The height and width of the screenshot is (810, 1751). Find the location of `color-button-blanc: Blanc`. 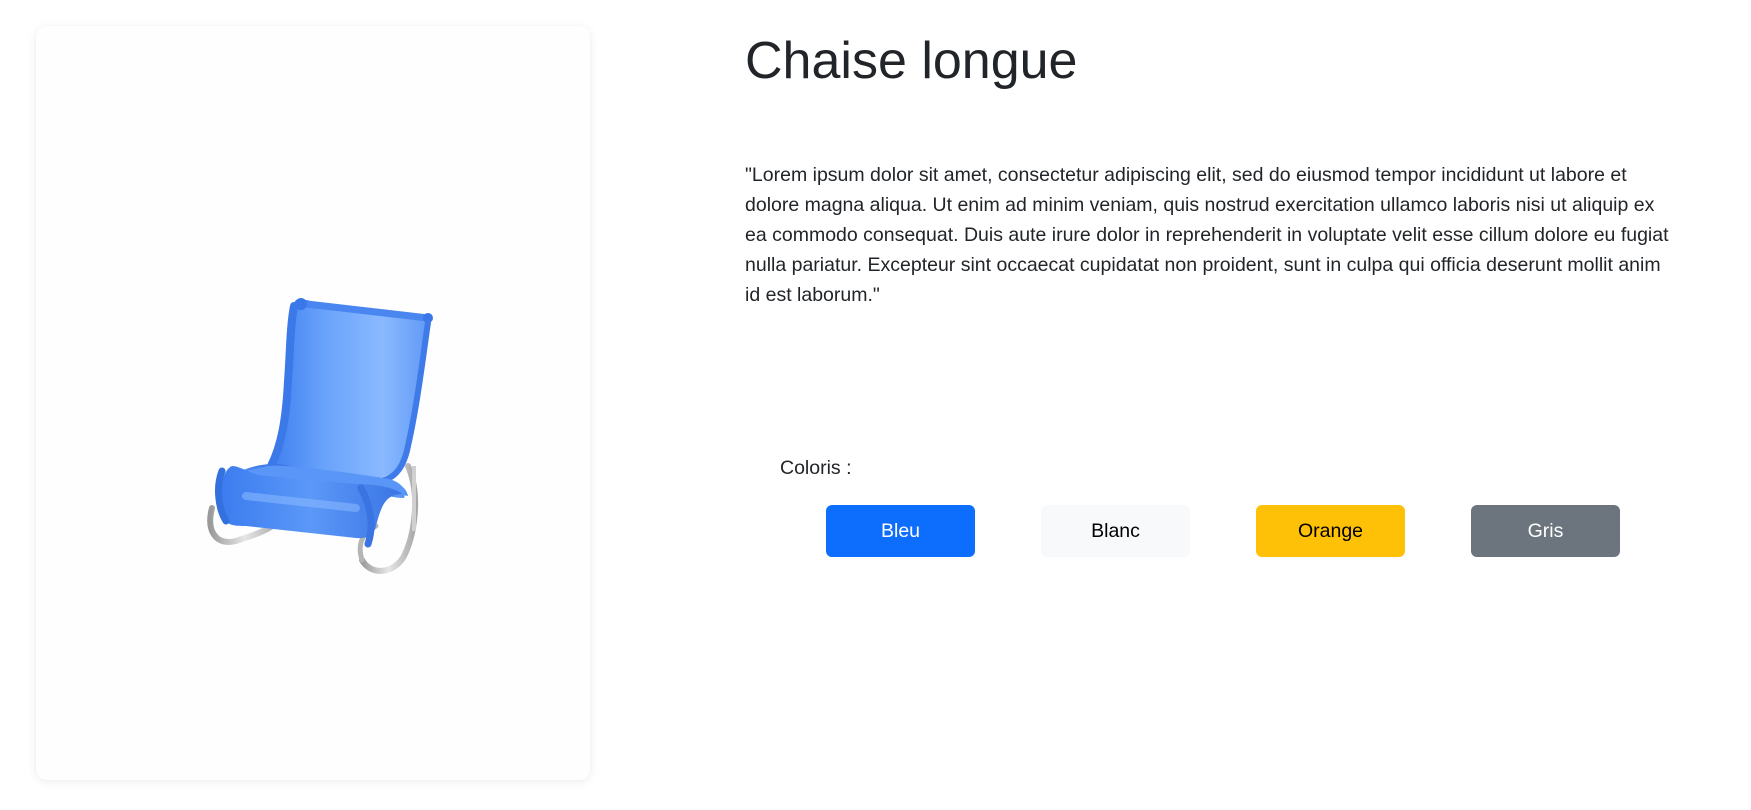

color-button-blanc: Blanc is located at coordinates (1115, 531).